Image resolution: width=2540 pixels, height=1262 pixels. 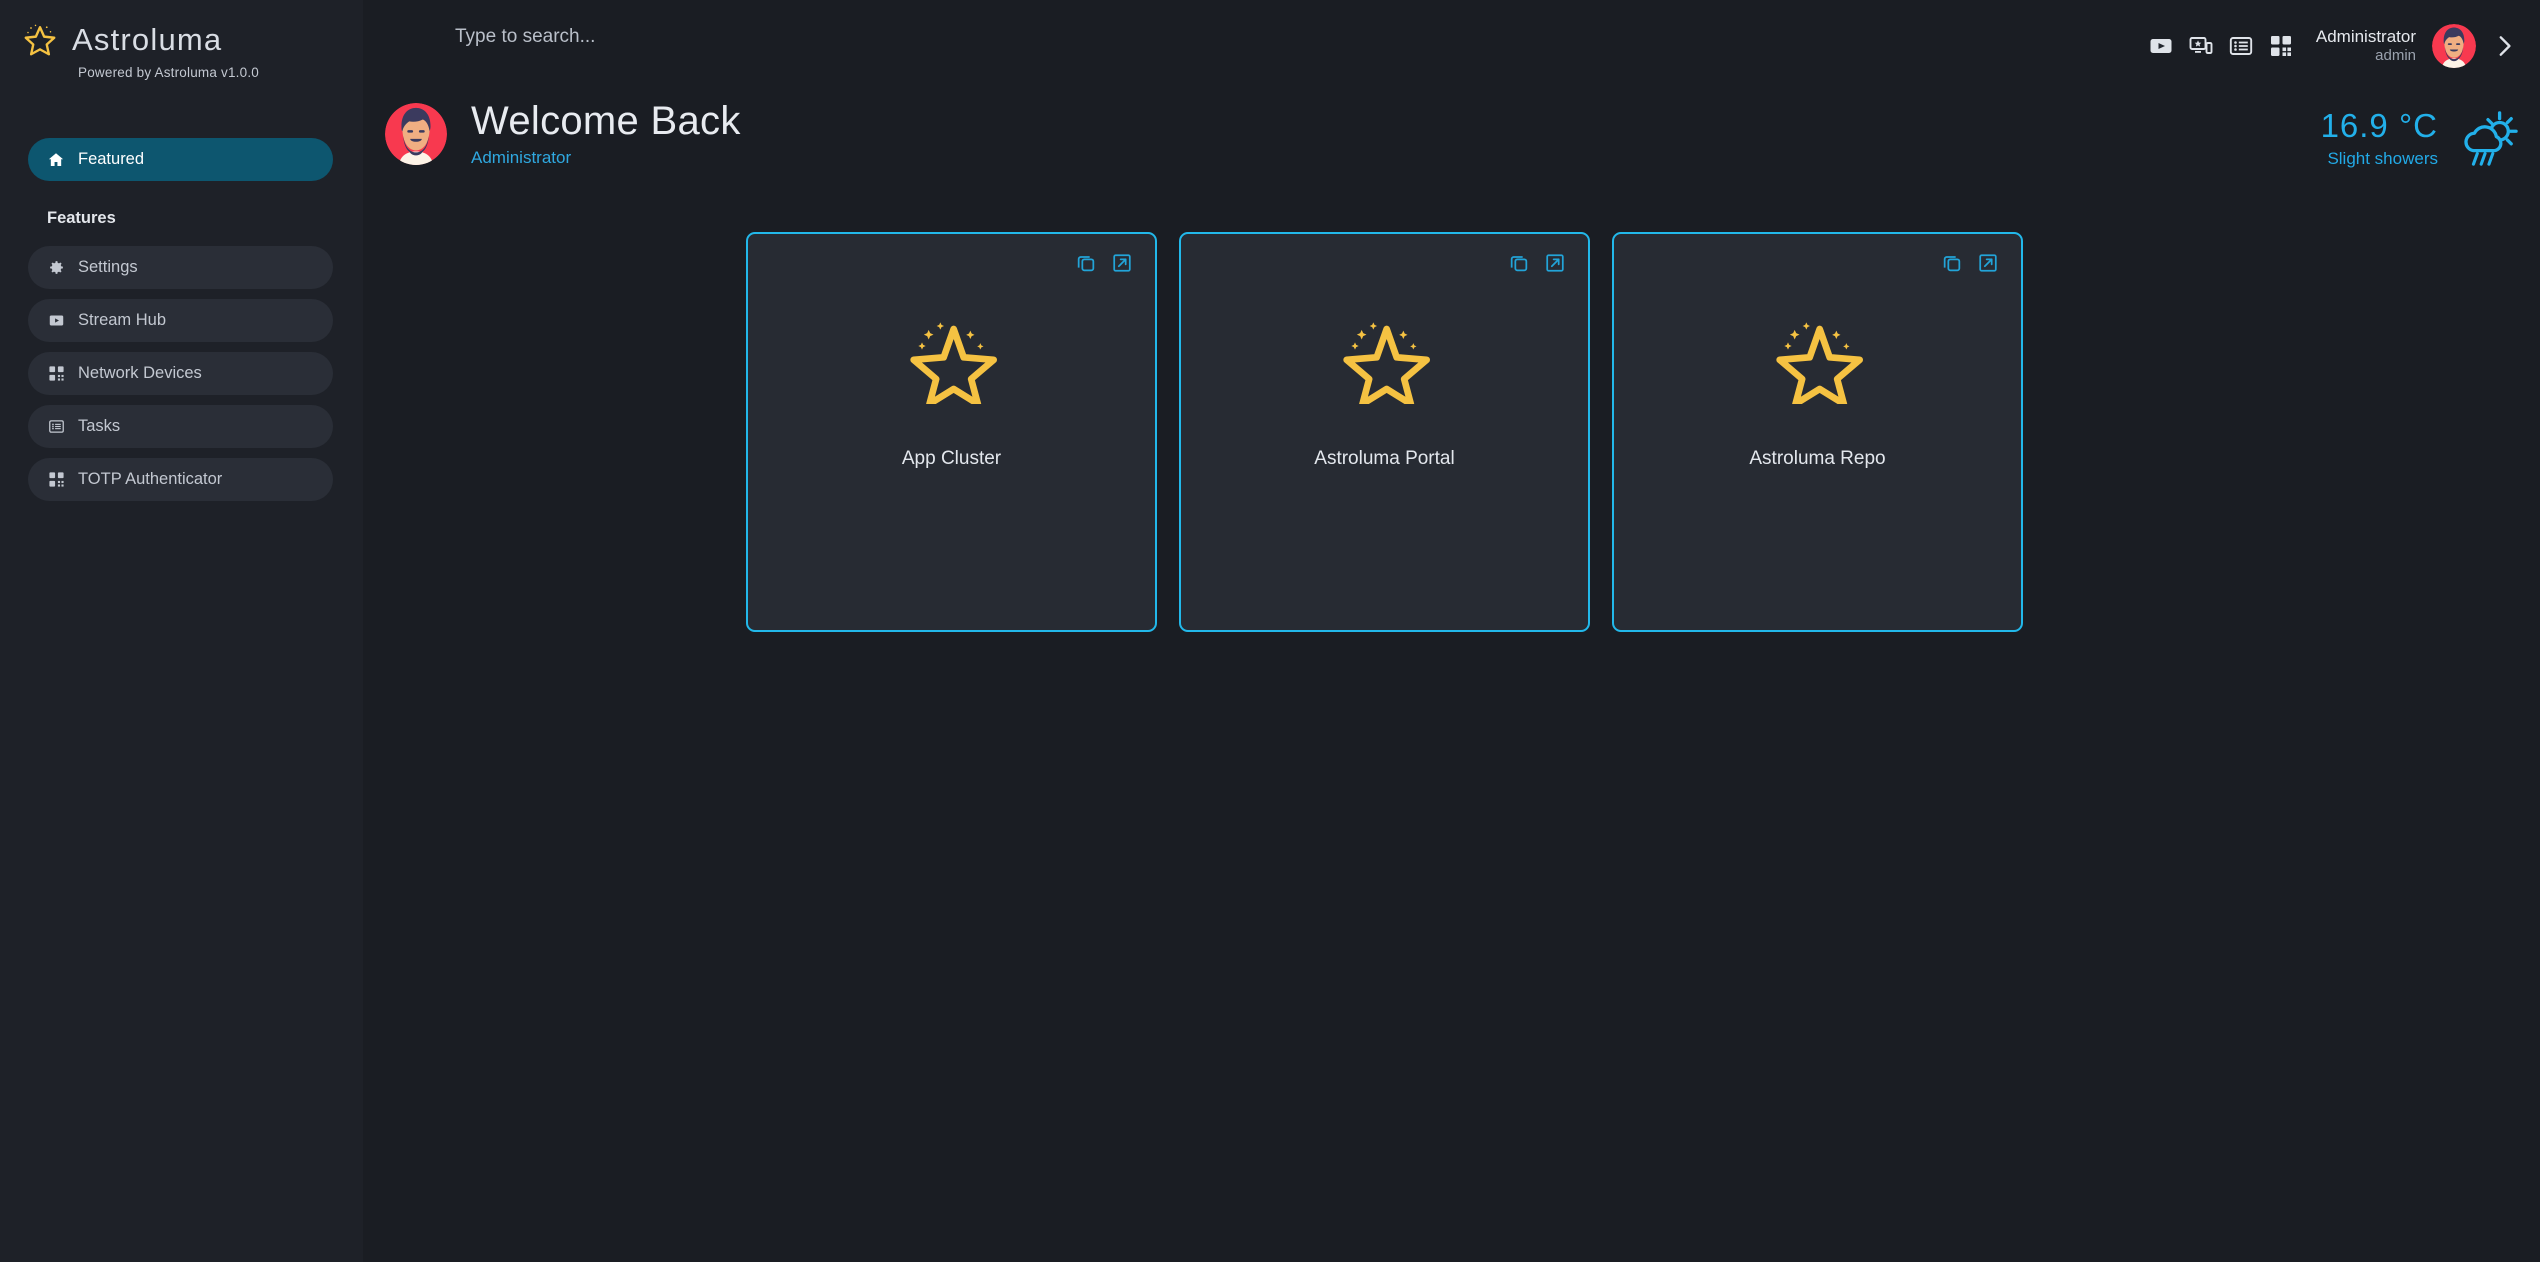 I want to click on sidebar-item-label: Stream Hub, so click(x=122, y=320).